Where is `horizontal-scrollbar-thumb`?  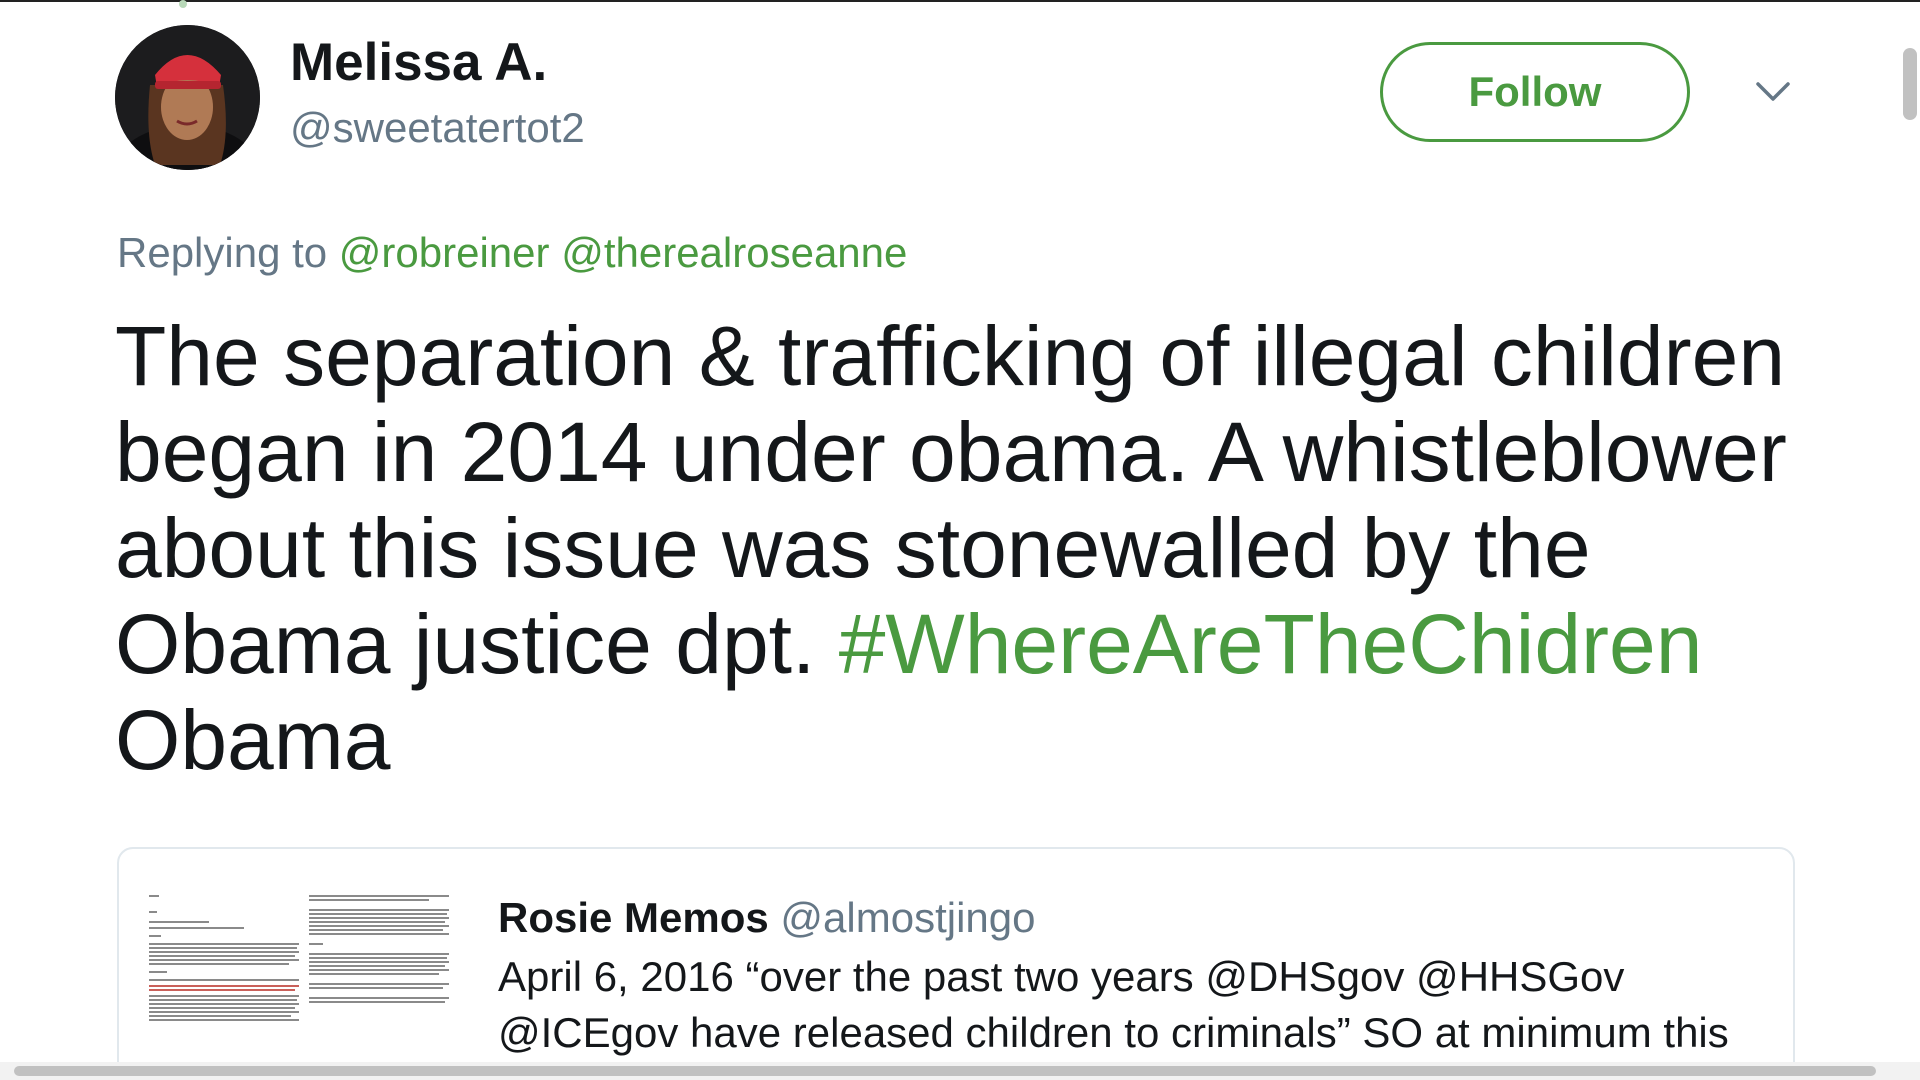
horizontal-scrollbar-thumb is located at coordinates (945, 1071).